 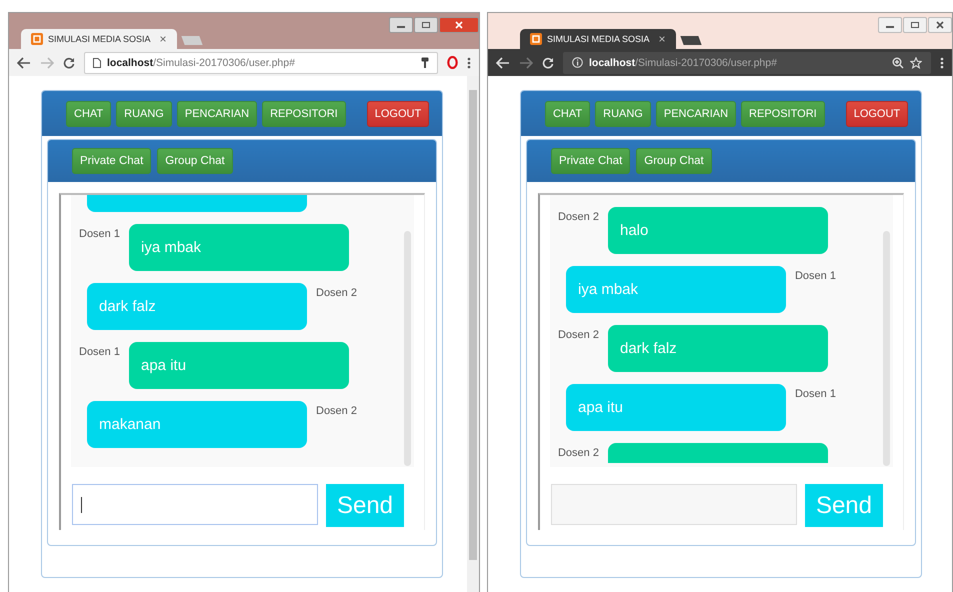 What do you see at coordinates (472, 334) in the screenshot?
I see `page-scrollbar` at bounding box center [472, 334].